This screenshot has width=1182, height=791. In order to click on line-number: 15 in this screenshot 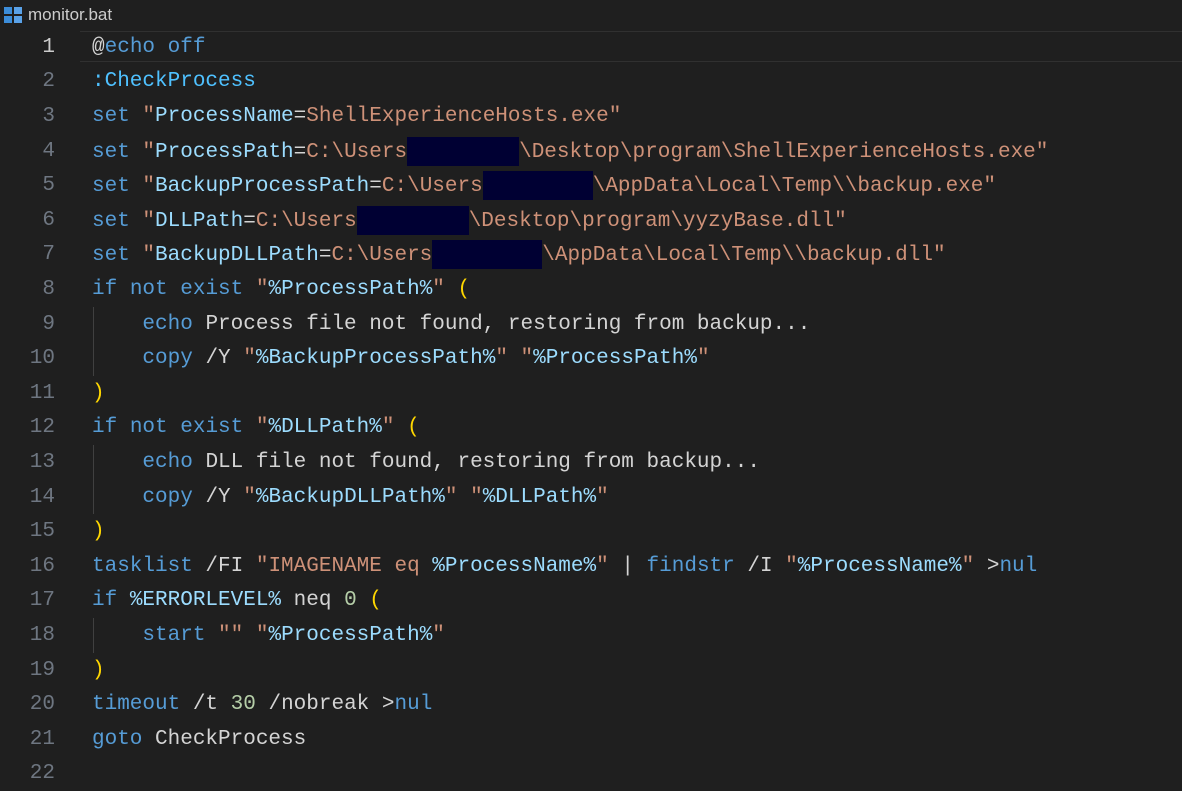, I will do `click(42, 532)`.